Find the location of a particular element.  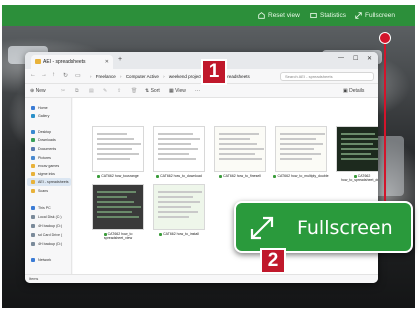

gallery-icon is located at coordinates (33, 116).